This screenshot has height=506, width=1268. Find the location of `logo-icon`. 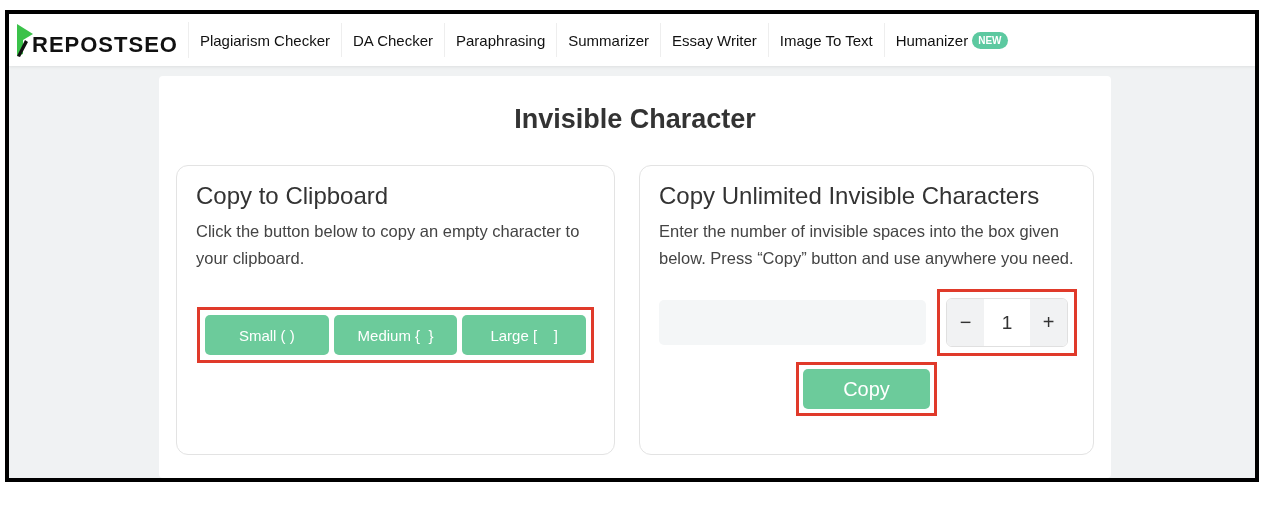

logo-icon is located at coordinates (25, 40).